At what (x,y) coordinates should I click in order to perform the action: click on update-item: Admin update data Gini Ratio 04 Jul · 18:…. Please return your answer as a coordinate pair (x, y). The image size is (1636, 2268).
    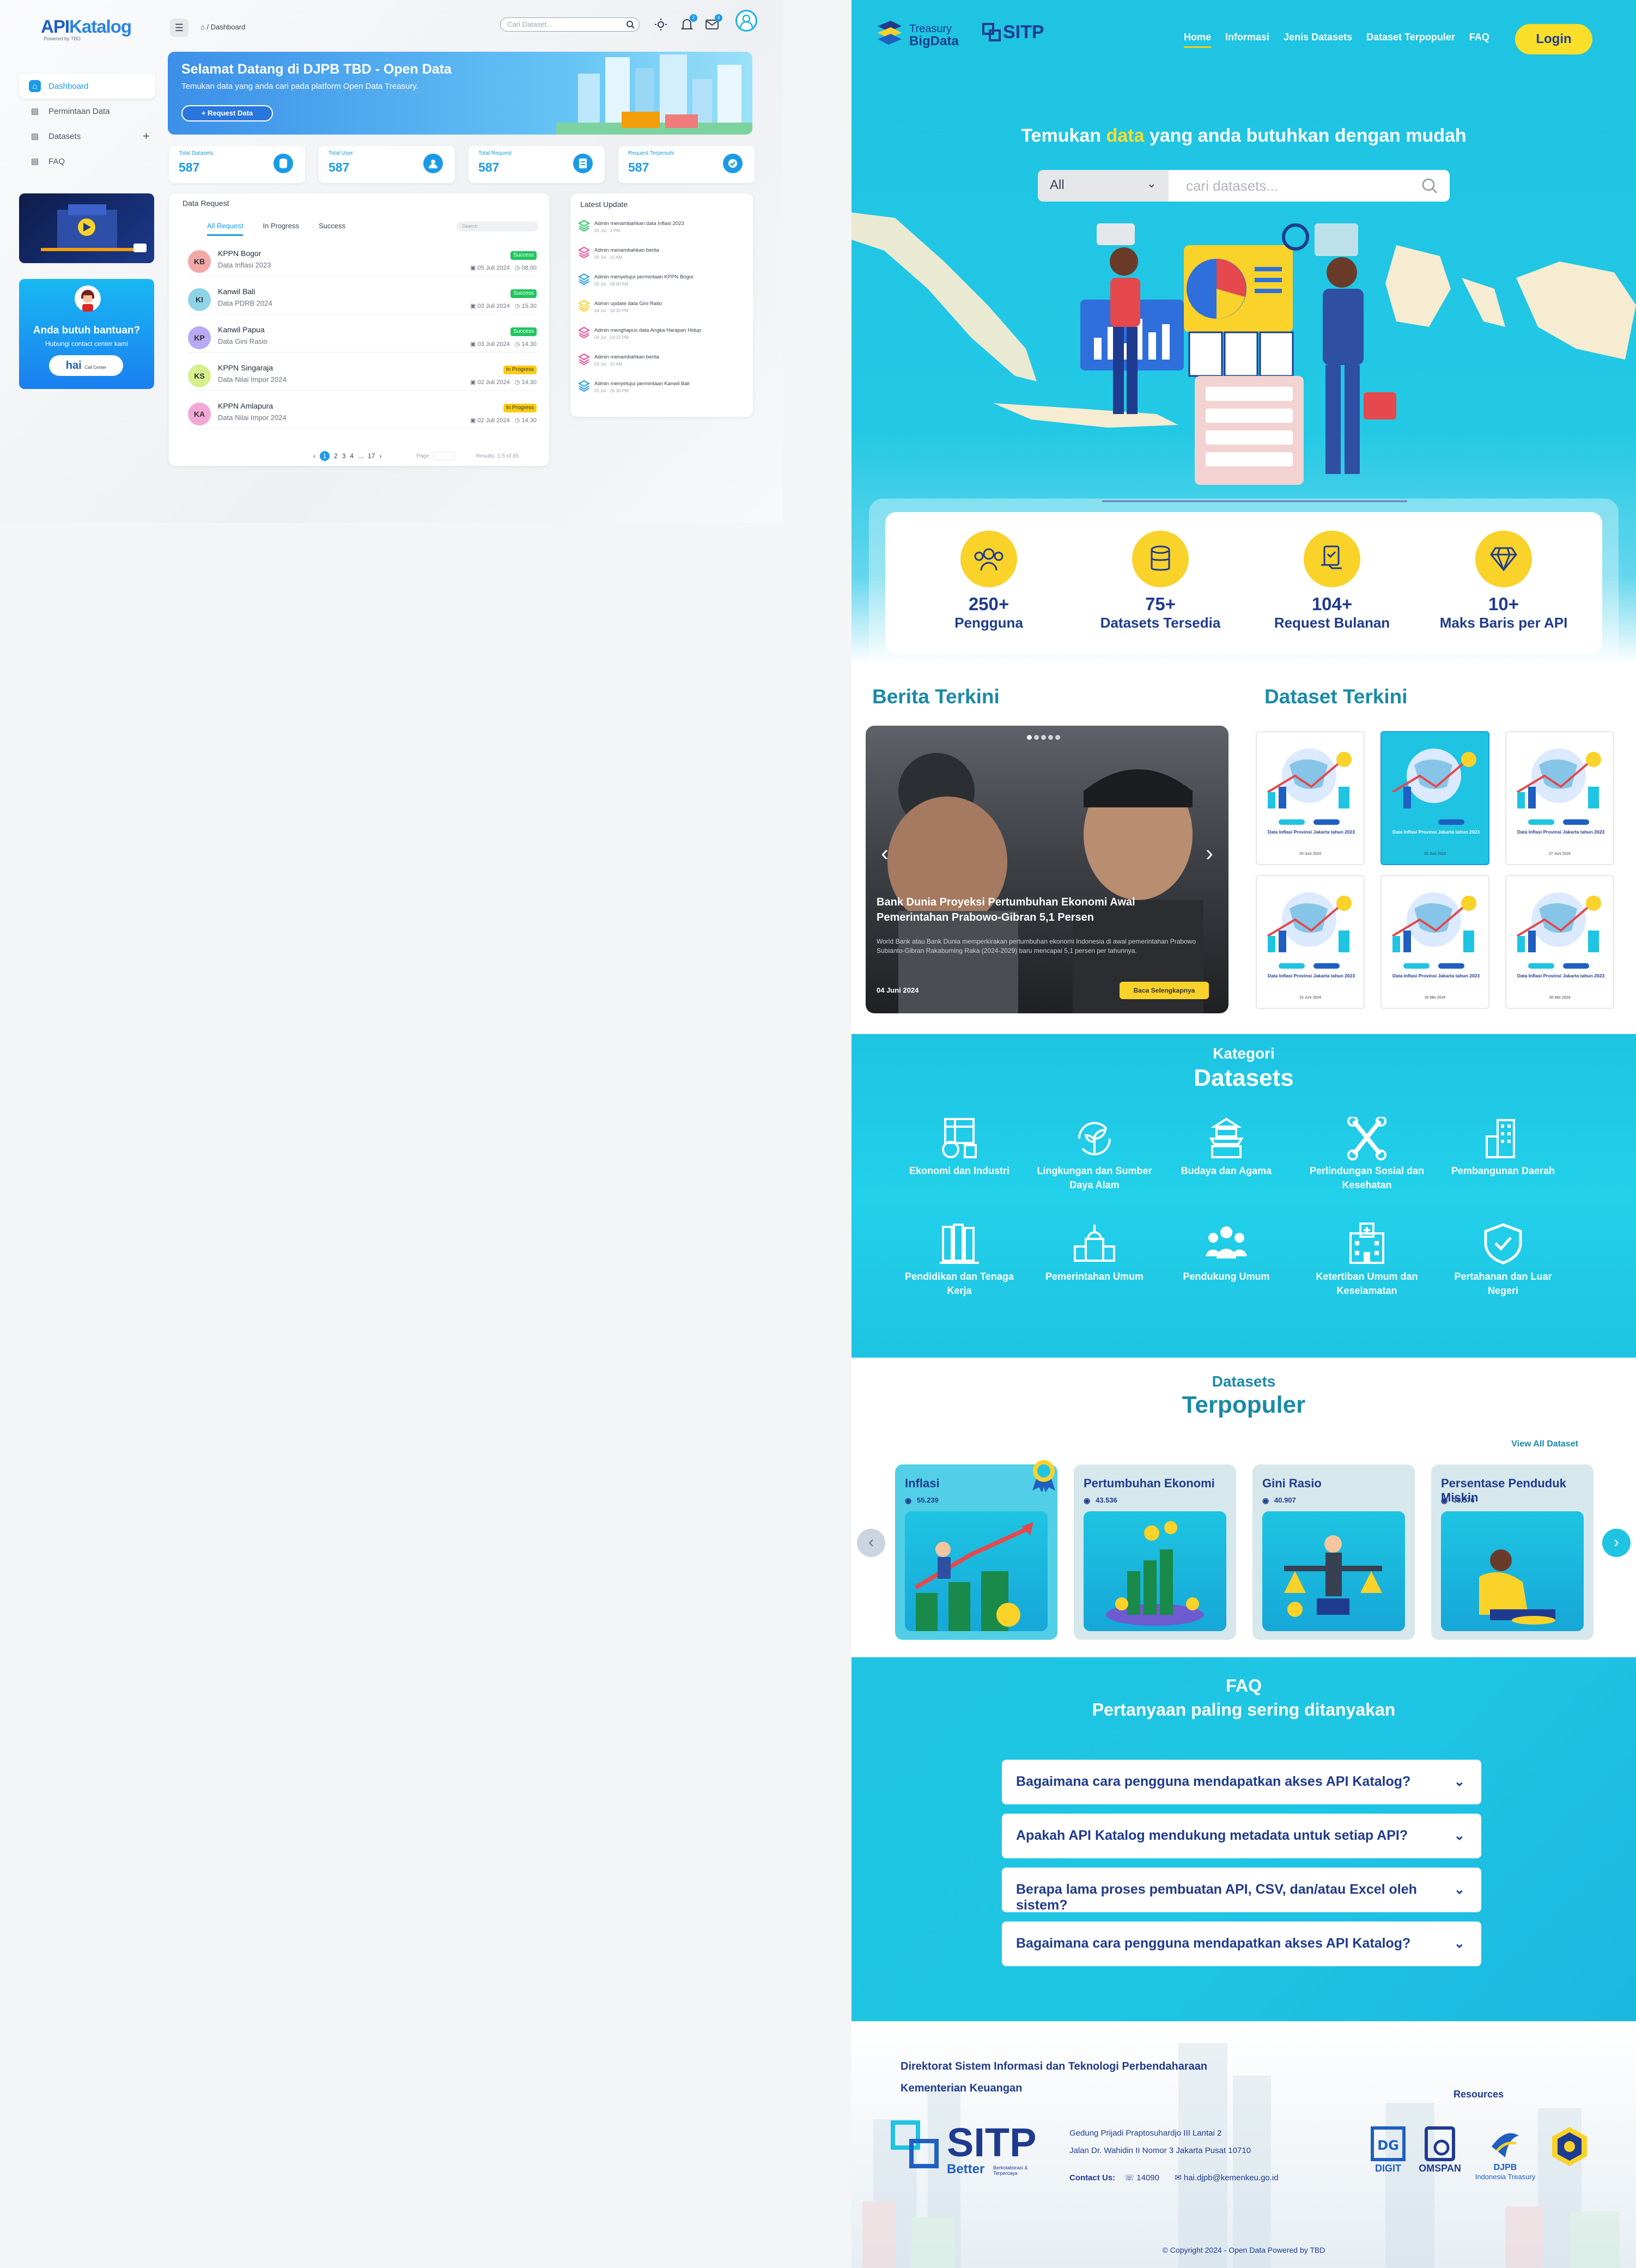
    Looking at the image, I should click on (659, 313).